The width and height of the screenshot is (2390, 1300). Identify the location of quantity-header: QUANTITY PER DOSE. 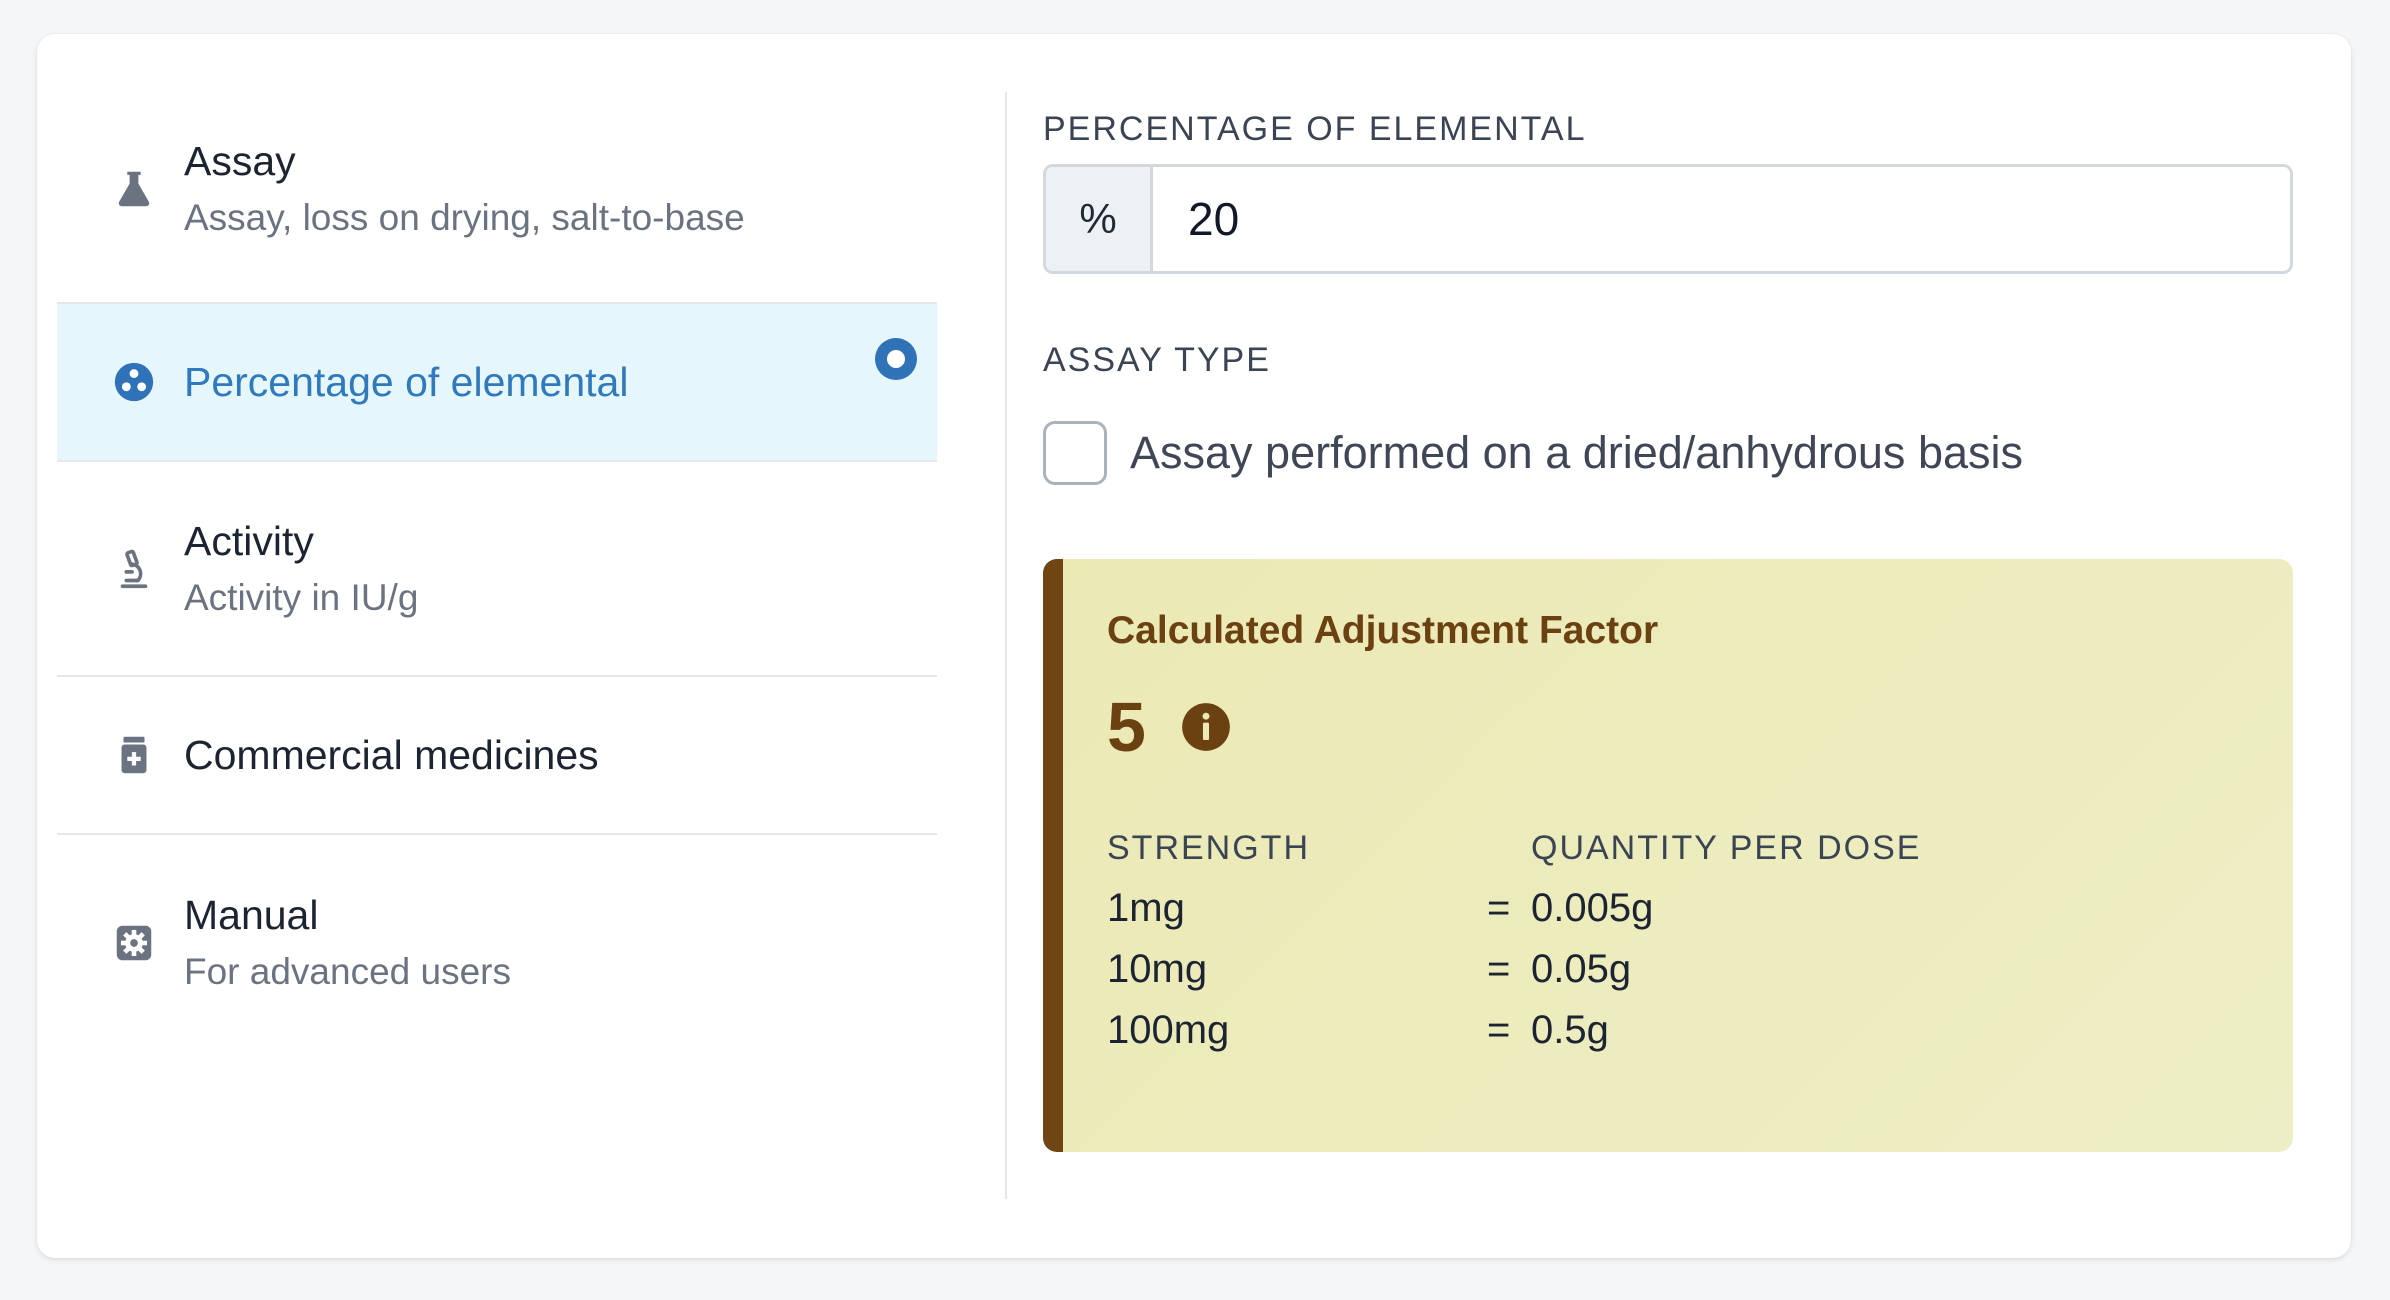
(1726, 848).